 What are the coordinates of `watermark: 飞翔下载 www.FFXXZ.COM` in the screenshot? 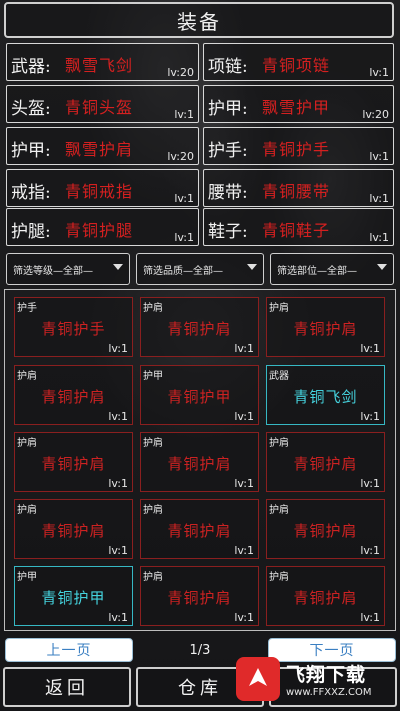 It's located at (316, 679).